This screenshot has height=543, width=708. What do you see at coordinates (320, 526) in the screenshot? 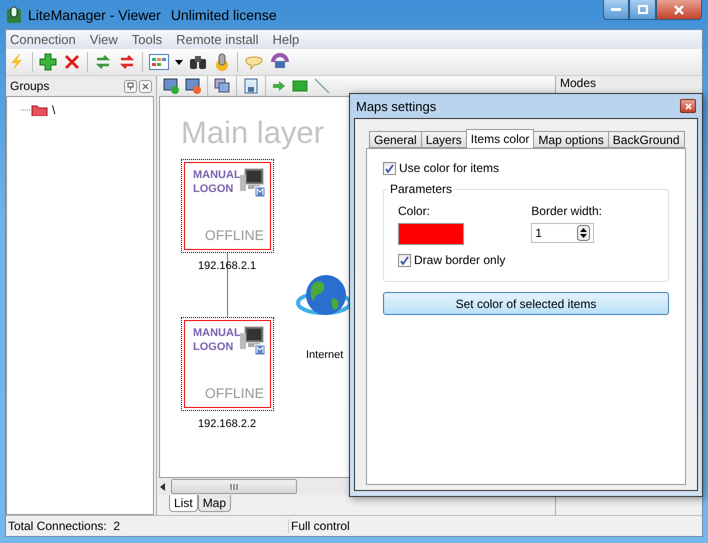
I see `status-text: Full control` at bounding box center [320, 526].